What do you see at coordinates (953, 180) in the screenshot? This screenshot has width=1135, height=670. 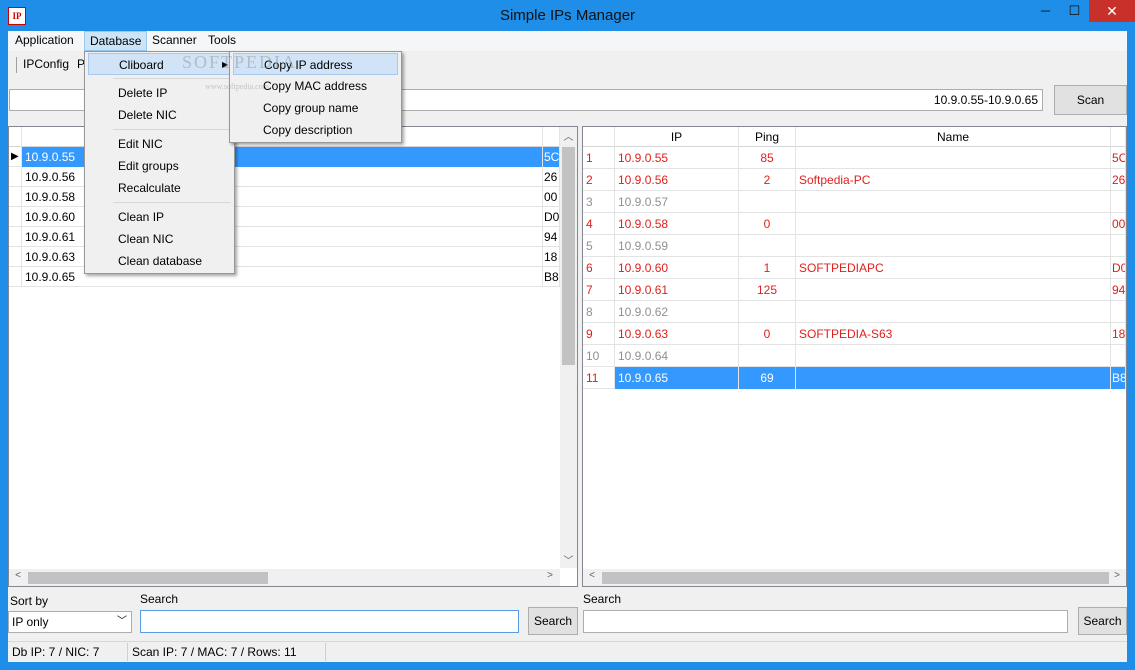 I see `cell-name: Softpedia-PC` at bounding box center [953, 180].